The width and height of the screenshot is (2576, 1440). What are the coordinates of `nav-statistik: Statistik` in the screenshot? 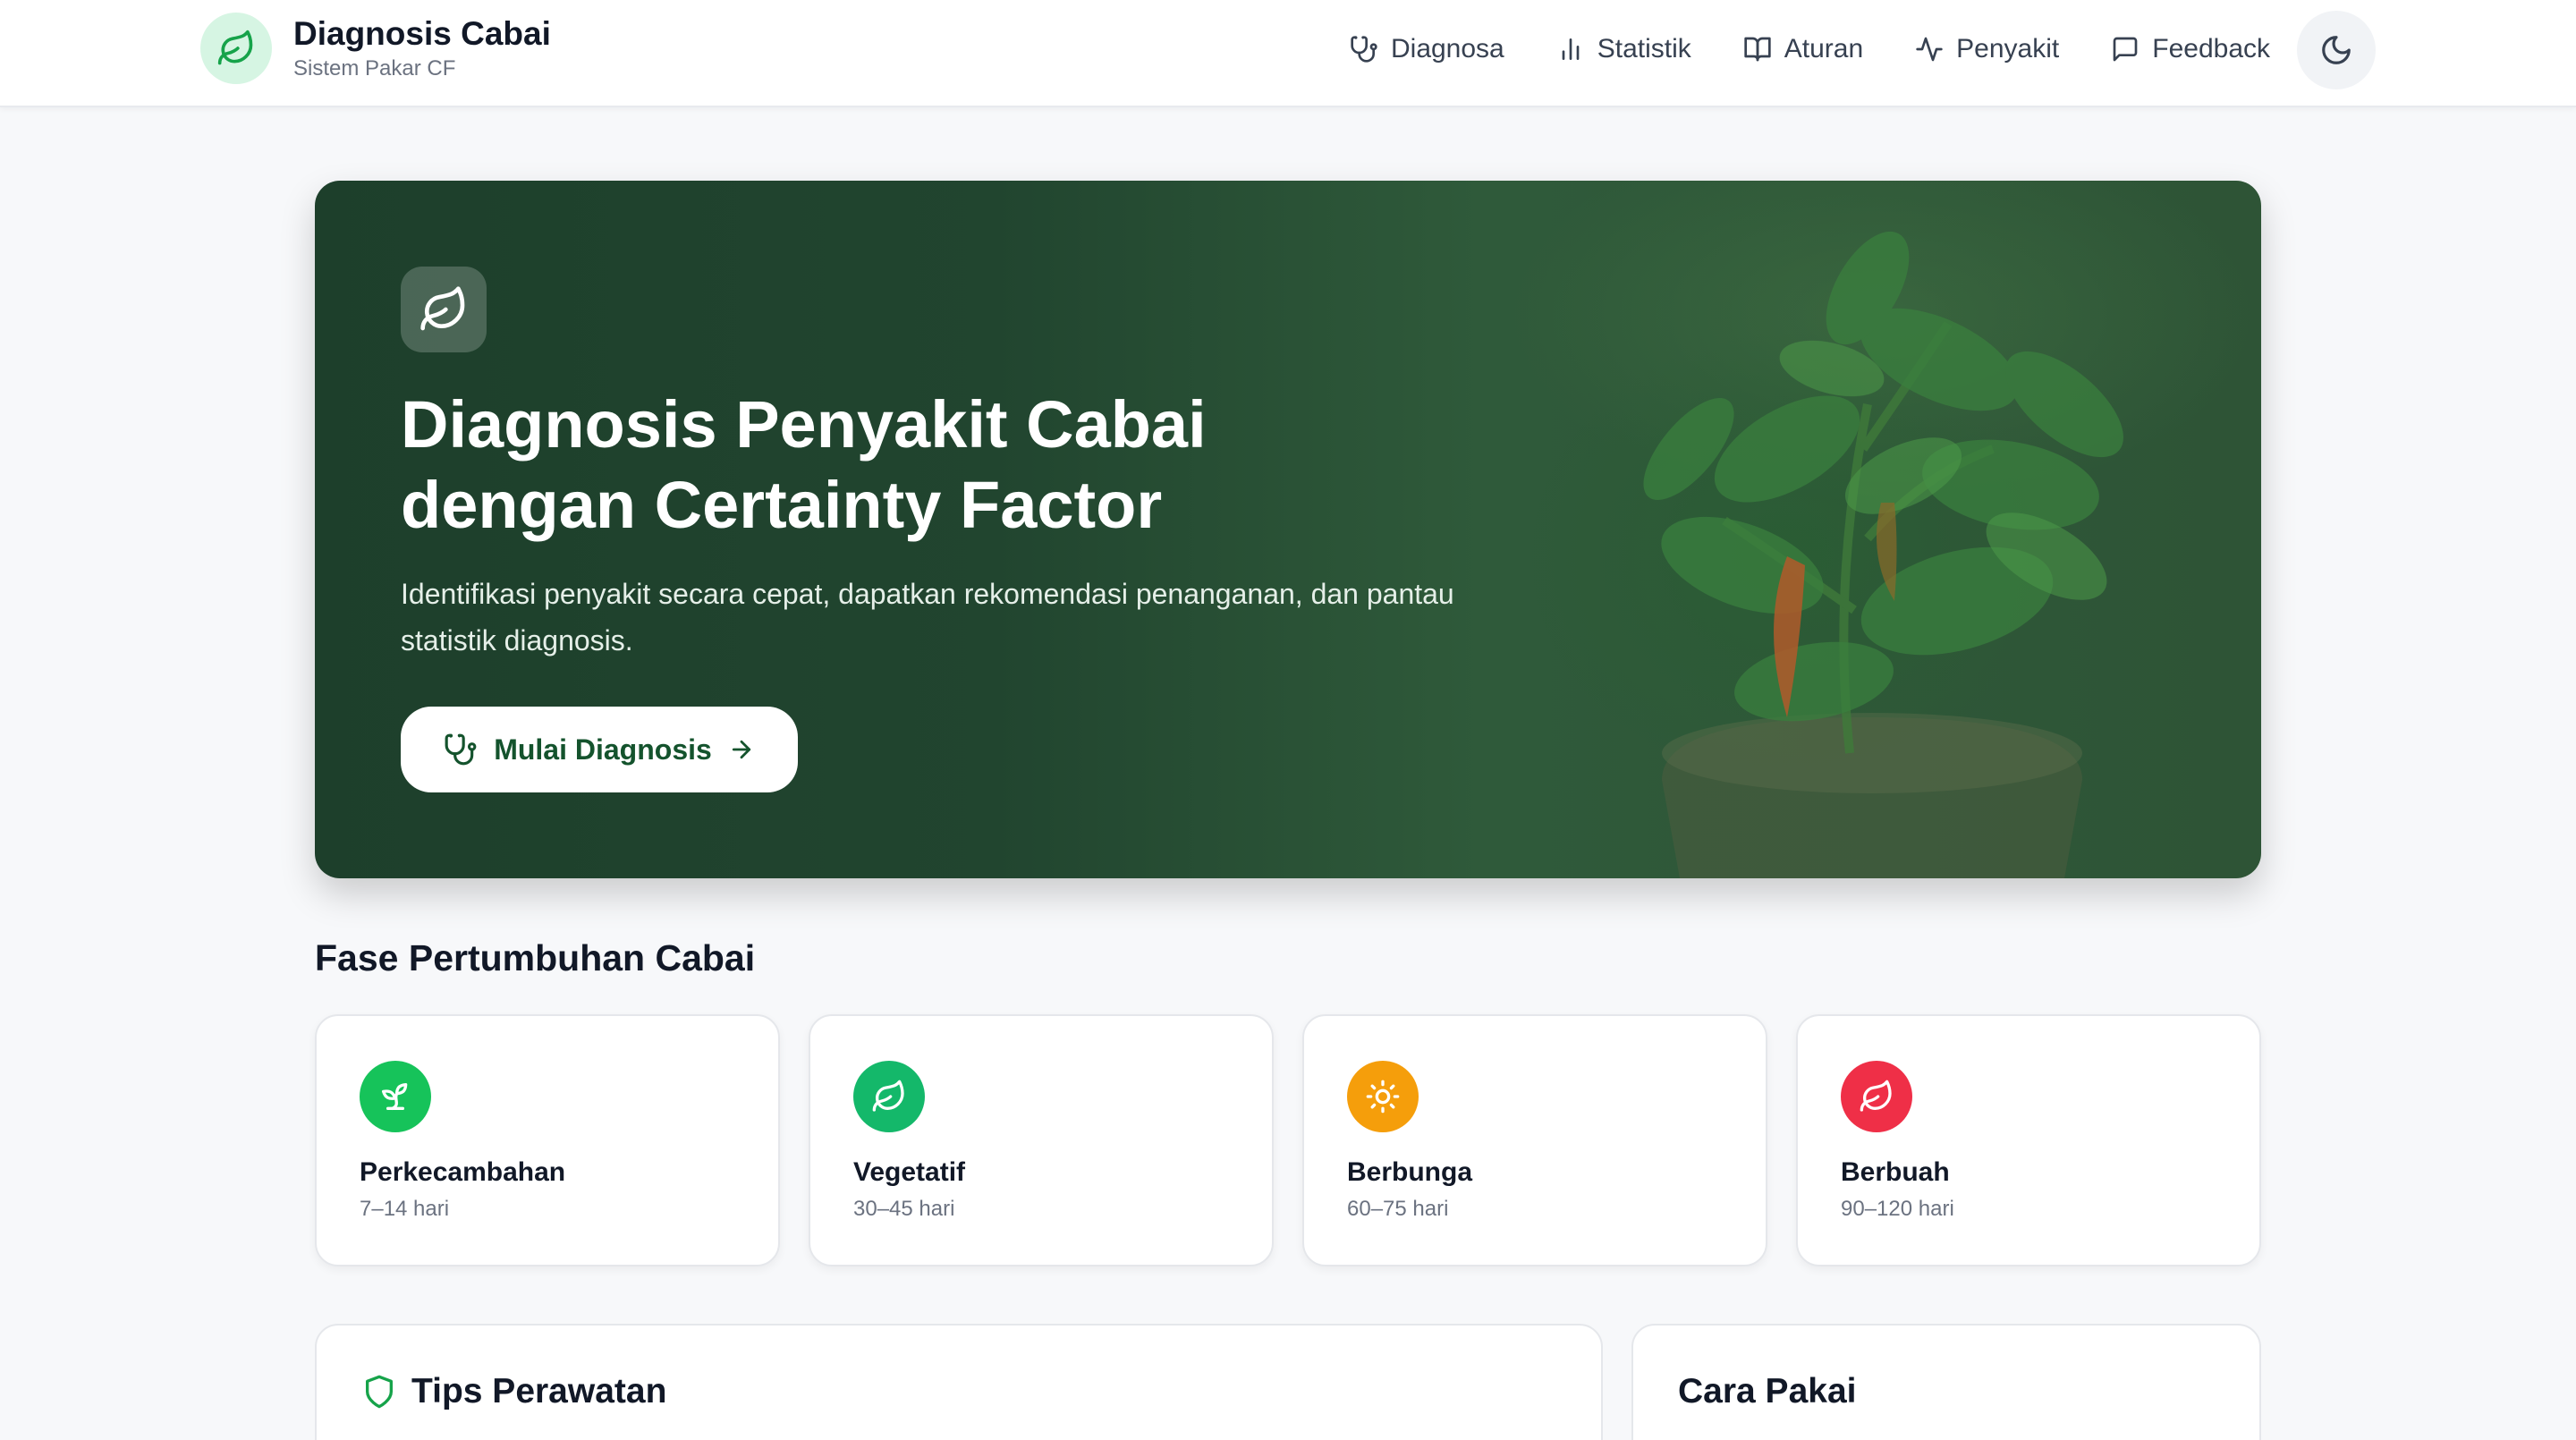 It's located at (1623, 49).